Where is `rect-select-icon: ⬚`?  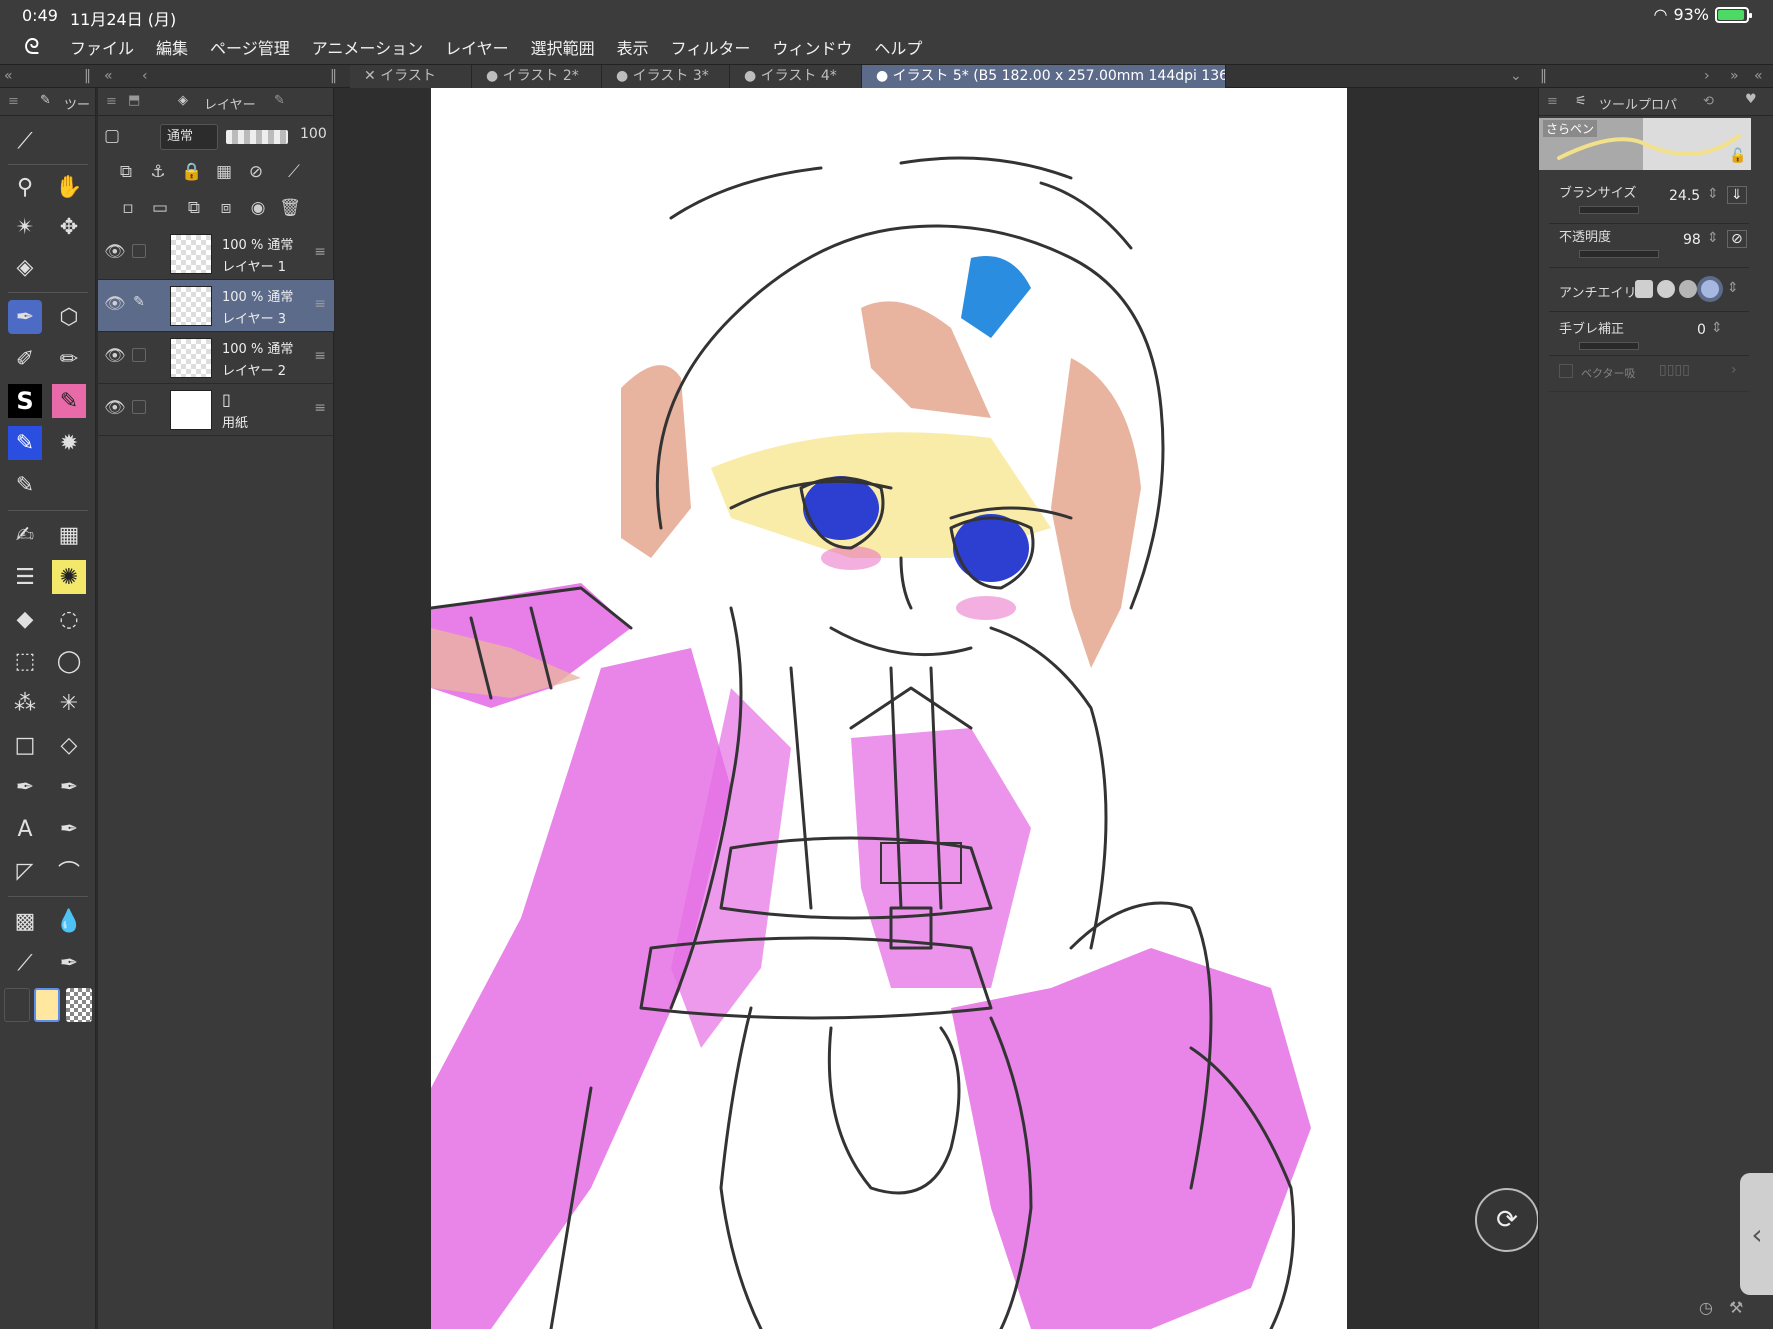
rect-select-icon: ⬚ is located at coordinates (25, 661).